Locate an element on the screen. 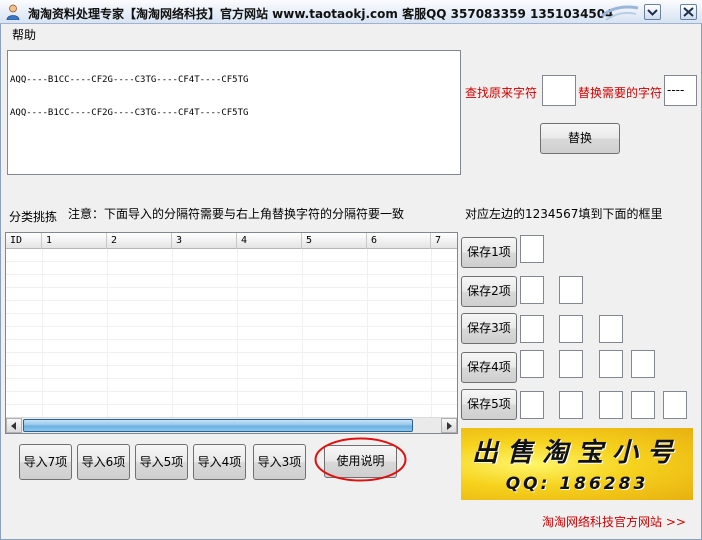  column-header-3: 3 is located at coordinates (204, 241).